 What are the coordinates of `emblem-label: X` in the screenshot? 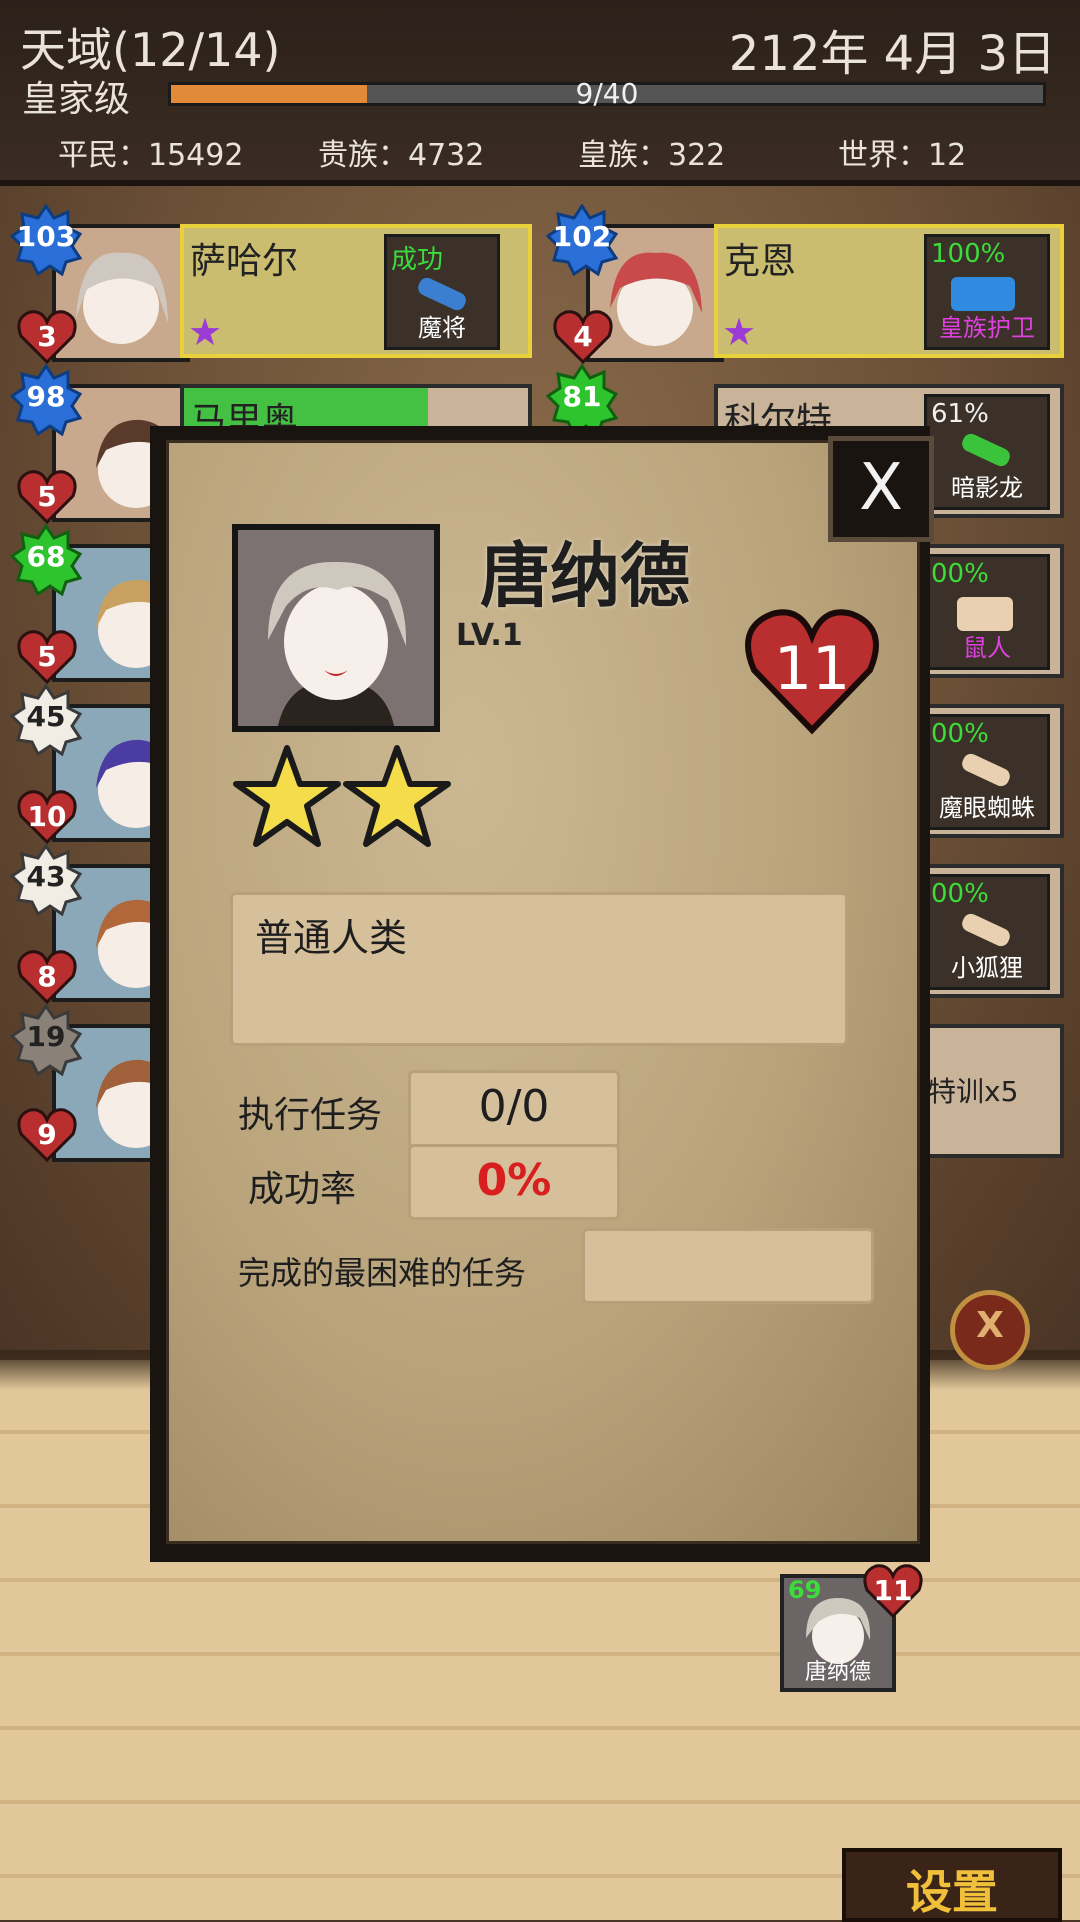 It's located at (990, 1325).